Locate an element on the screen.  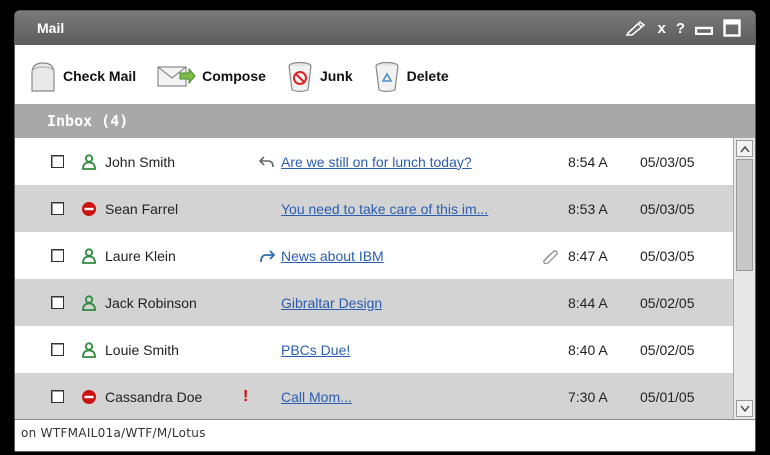
window-controls: x ? is located at coordinates (683, 28).